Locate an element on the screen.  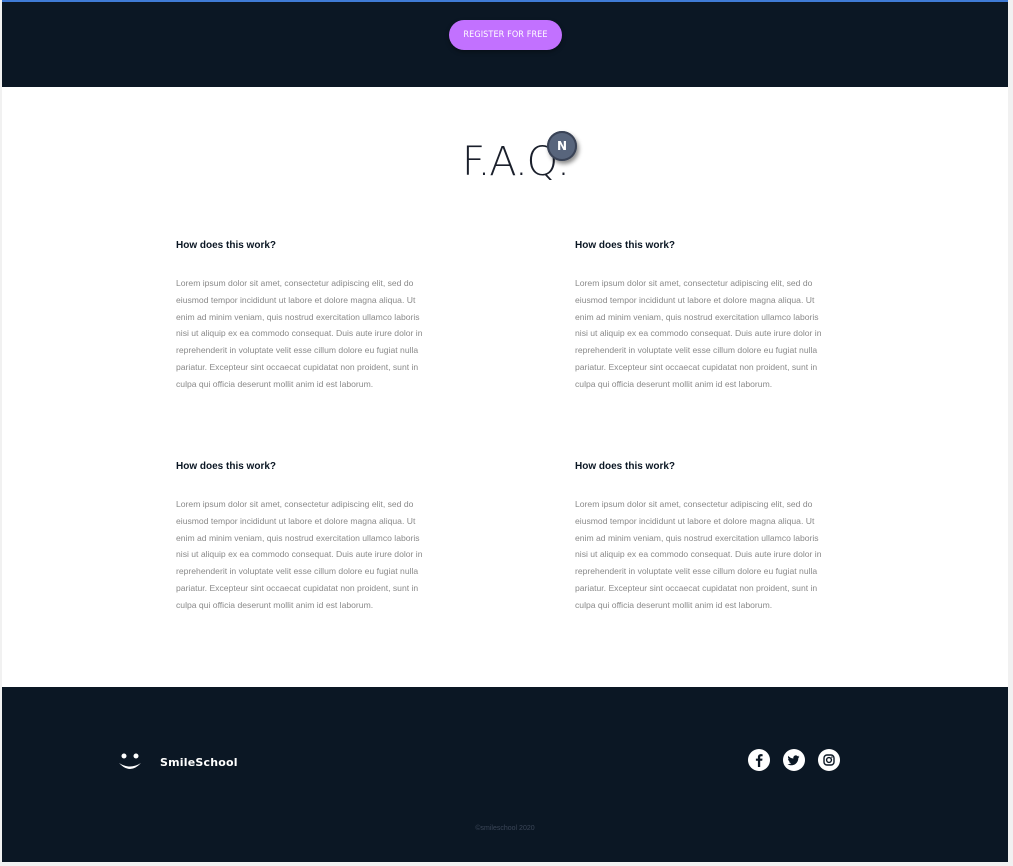
header-accent-line is located at coordinates (505, 1).